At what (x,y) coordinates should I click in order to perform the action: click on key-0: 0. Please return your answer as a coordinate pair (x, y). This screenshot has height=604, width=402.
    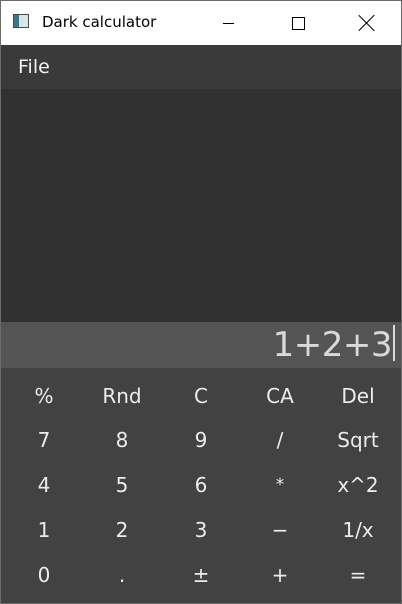
    Looking at the image, I should click on (44, 574).